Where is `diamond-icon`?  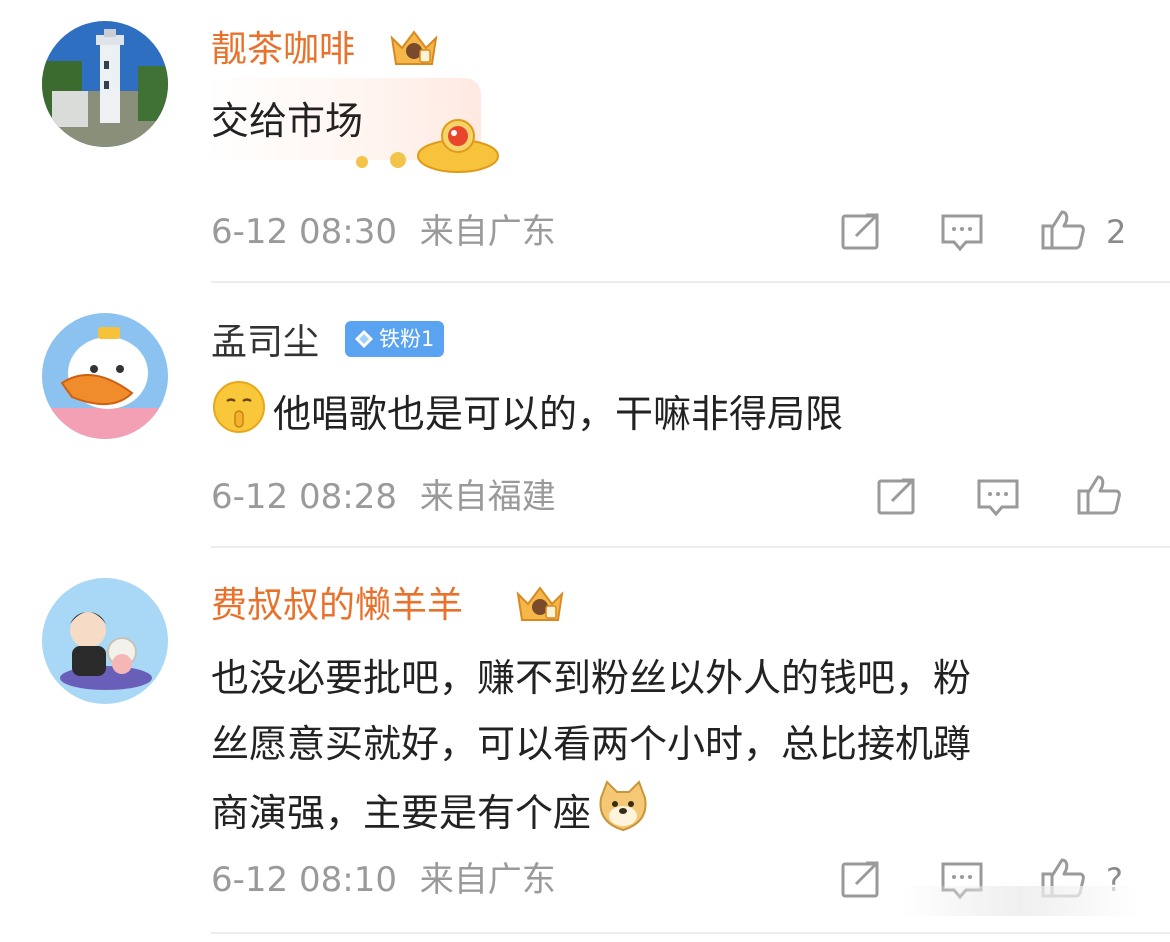
diamond-icon is located at coordinates (364, 339).